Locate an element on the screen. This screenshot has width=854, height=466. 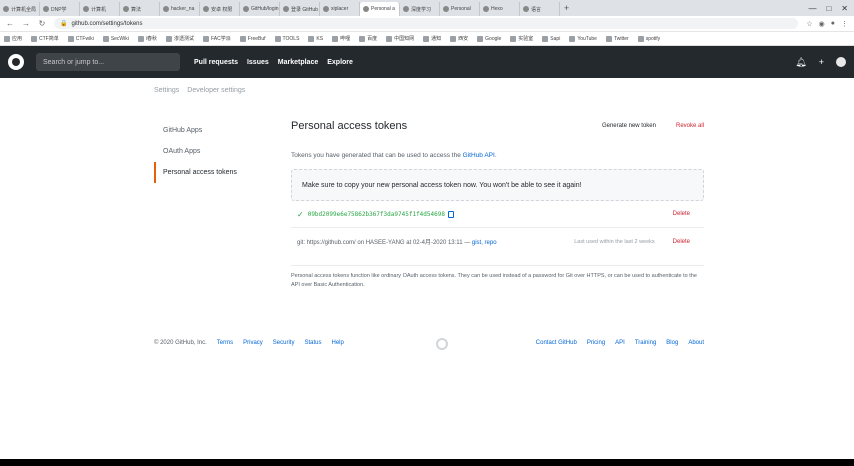
bookmark-item: Twitter is located at coordinates (617, 38).